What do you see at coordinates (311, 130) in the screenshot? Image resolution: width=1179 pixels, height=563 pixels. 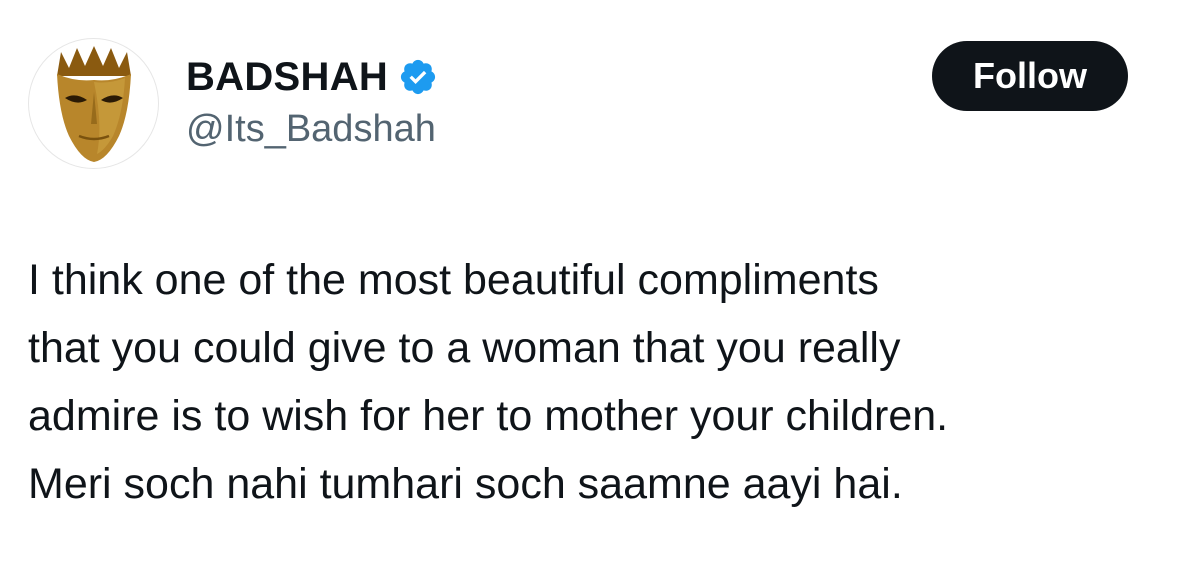 I see `author-handle: @Its_Badshah` at bounding box center [311, 130].